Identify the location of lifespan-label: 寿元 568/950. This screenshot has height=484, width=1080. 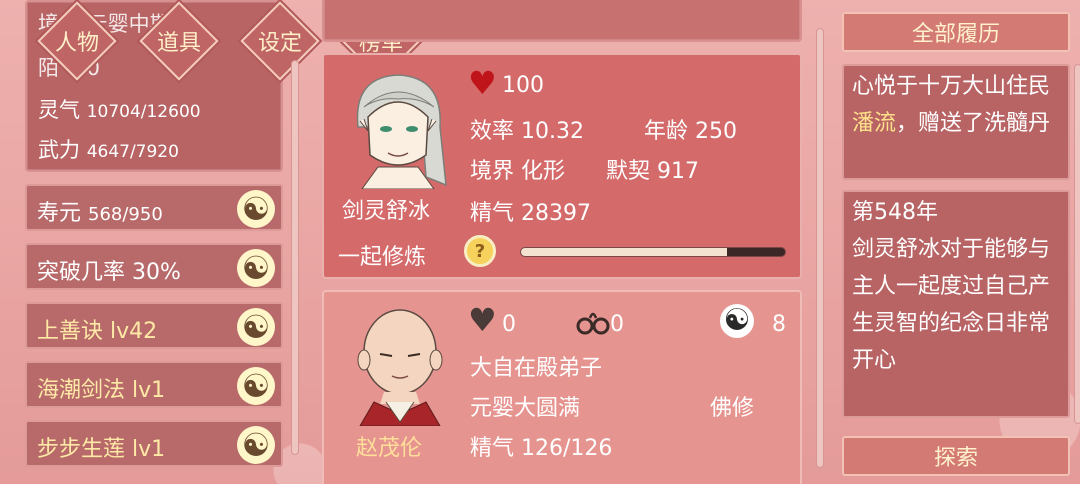
(100, 211).